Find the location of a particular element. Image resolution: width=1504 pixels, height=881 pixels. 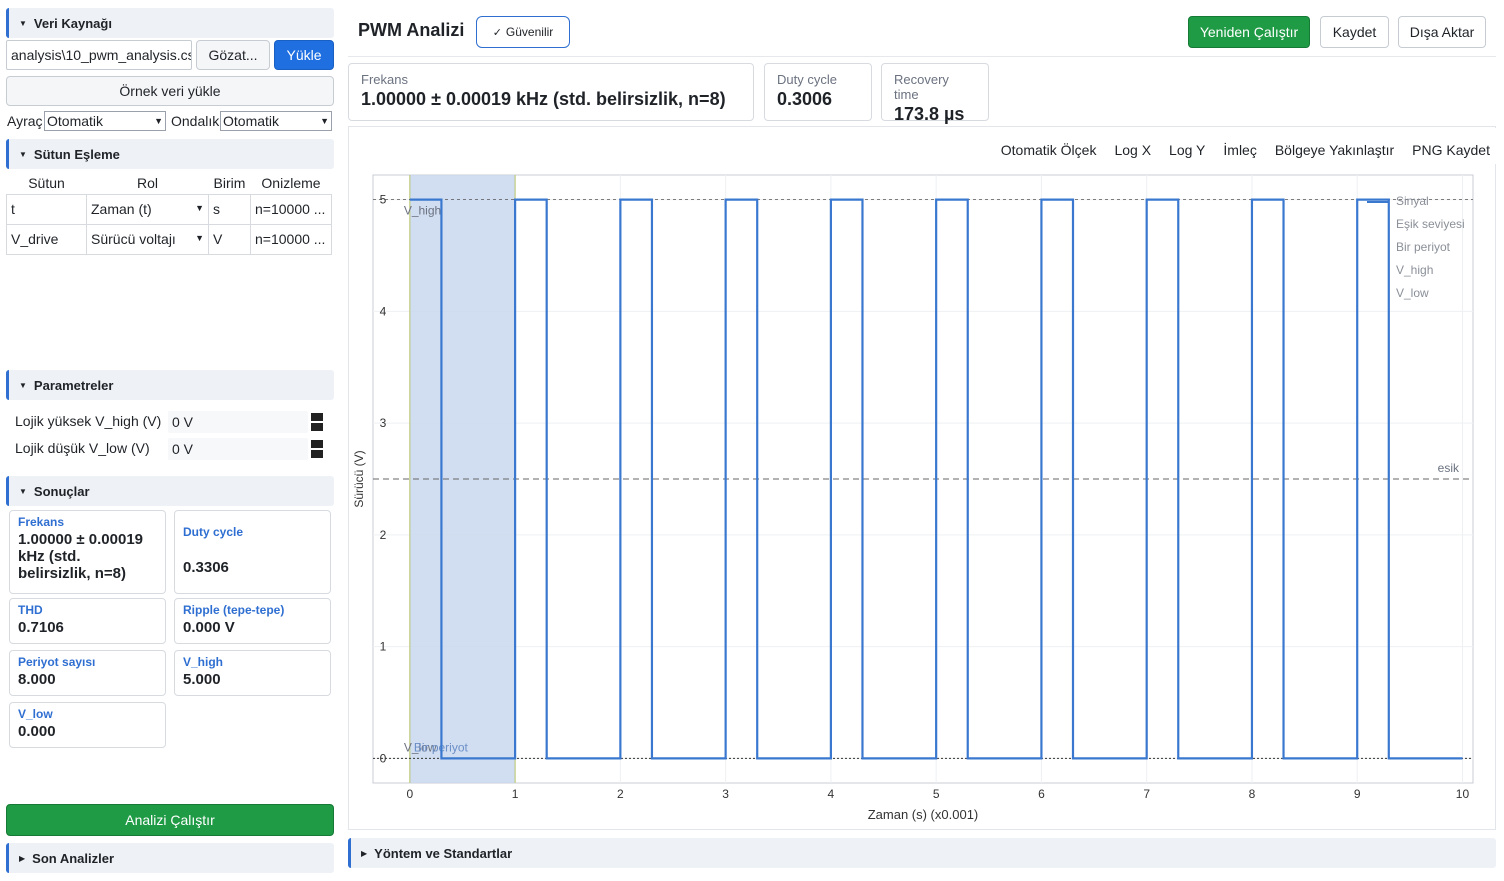

section-title: Parametreler is located at coordinates (73, 385).